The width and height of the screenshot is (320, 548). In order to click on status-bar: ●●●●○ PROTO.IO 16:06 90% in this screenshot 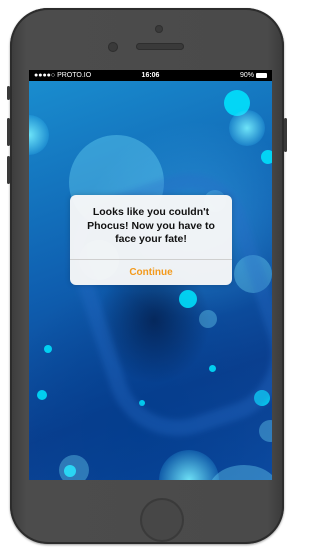, I will do `click(150, 75)`.